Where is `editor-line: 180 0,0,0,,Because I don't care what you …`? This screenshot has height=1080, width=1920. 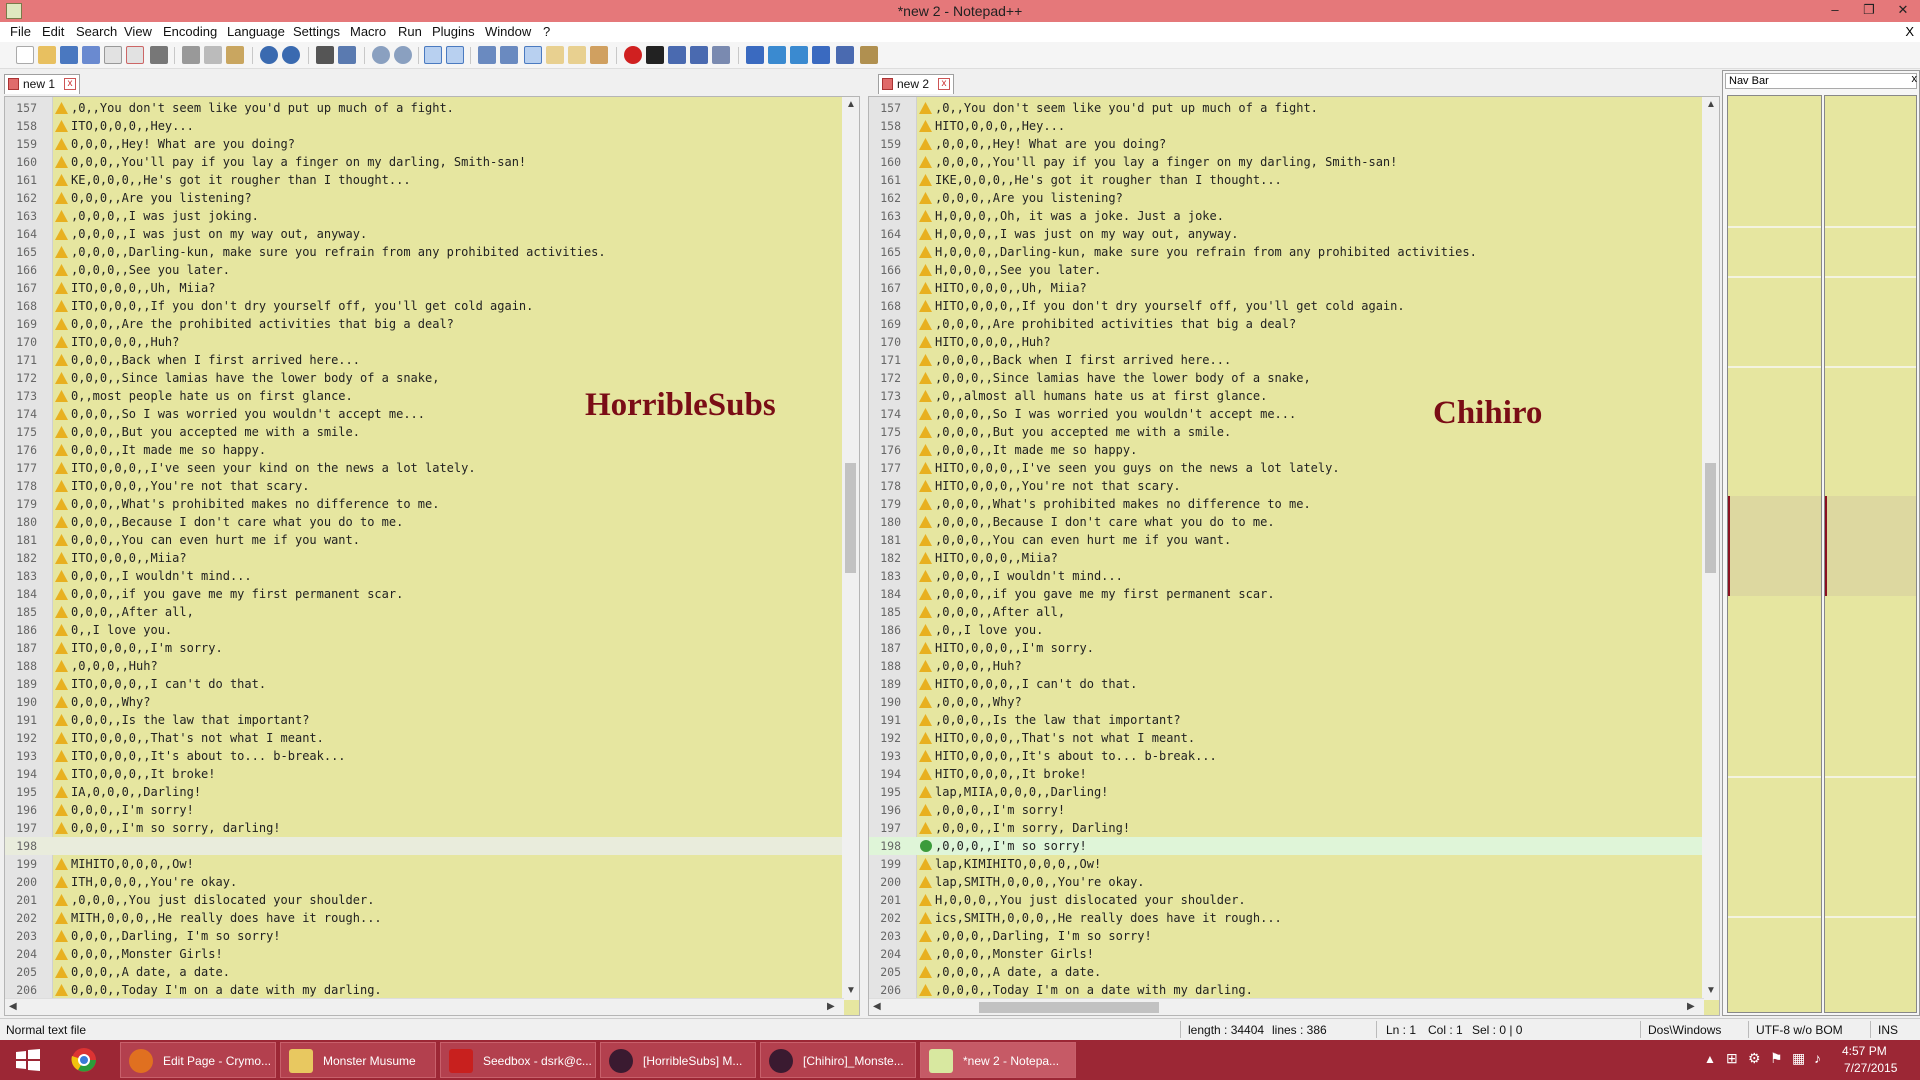
editor-line: 180 0,0,0,,Because I don't care what you … is located at coordinates (432, 522).